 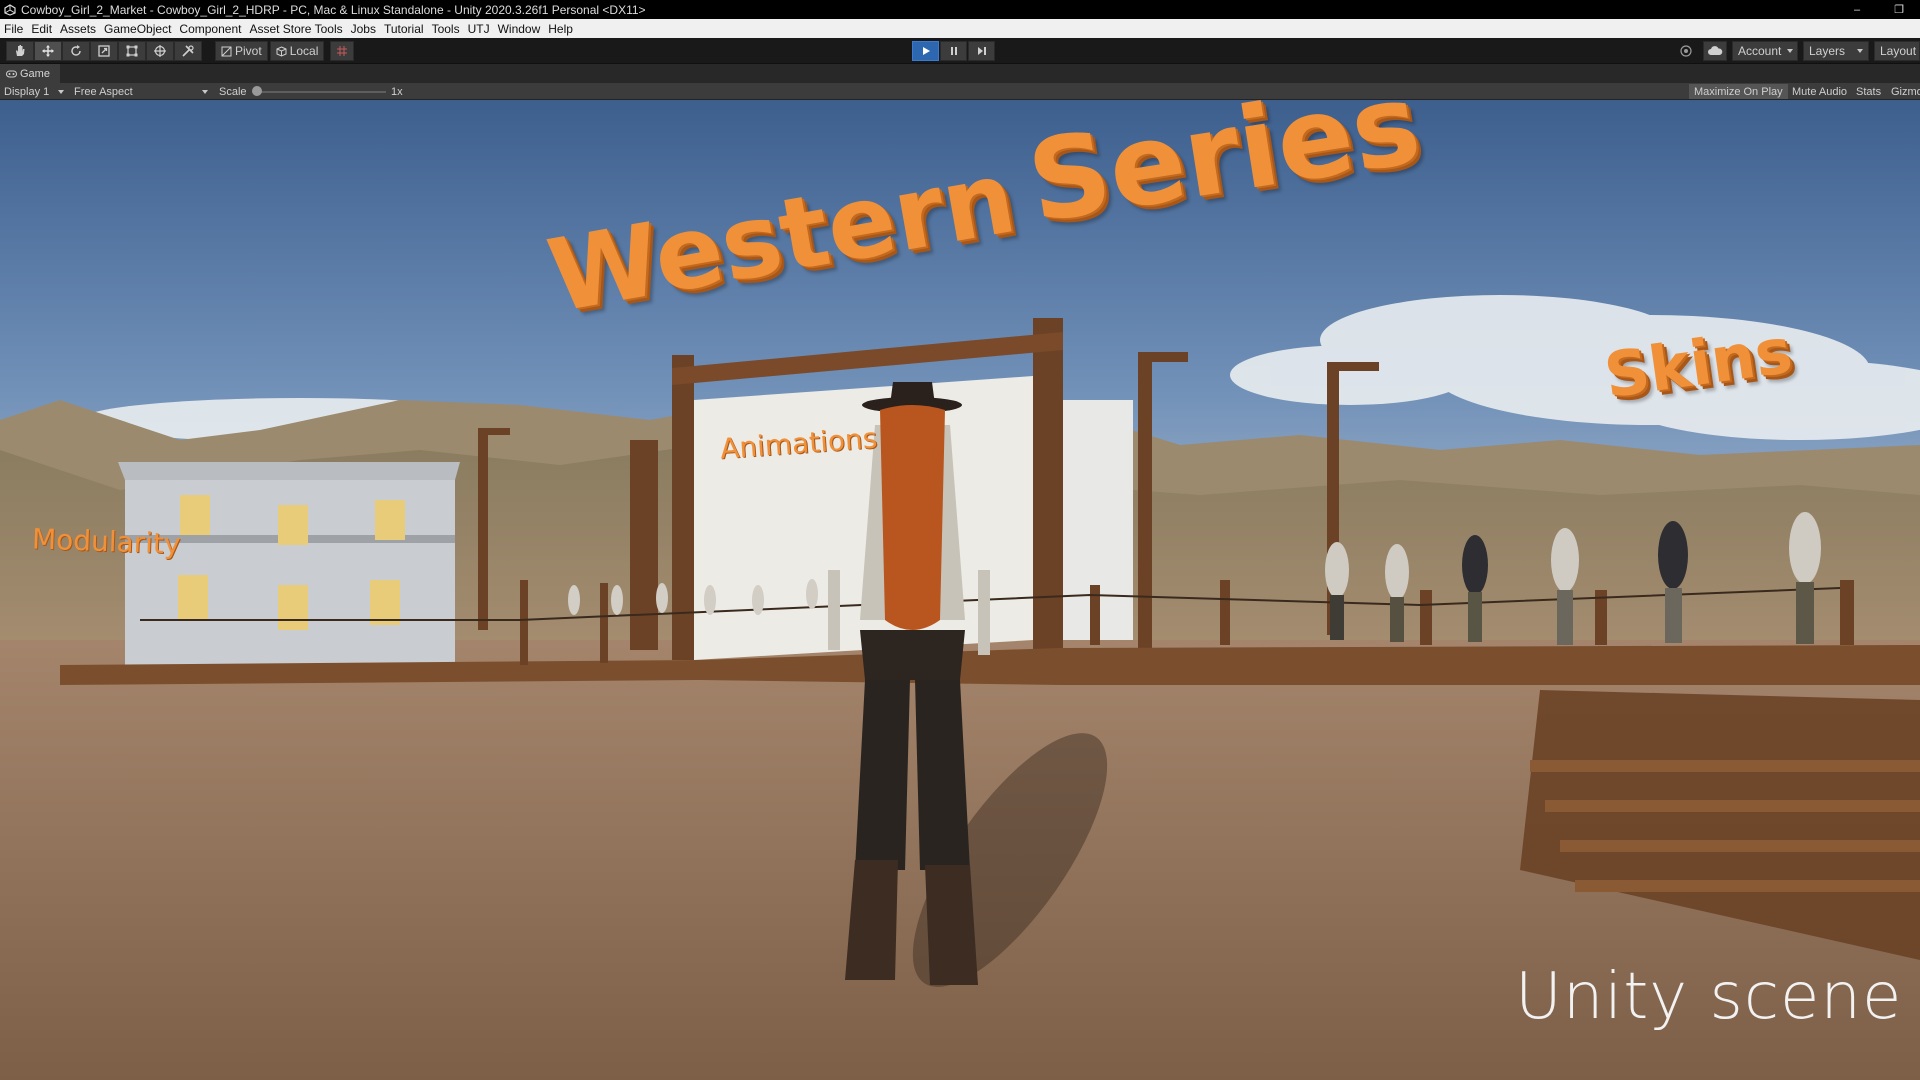 What do you see at coordinates (27, 91) in the screenshot?
I see `display-label: Display 1` at bounding box center [27, 91].